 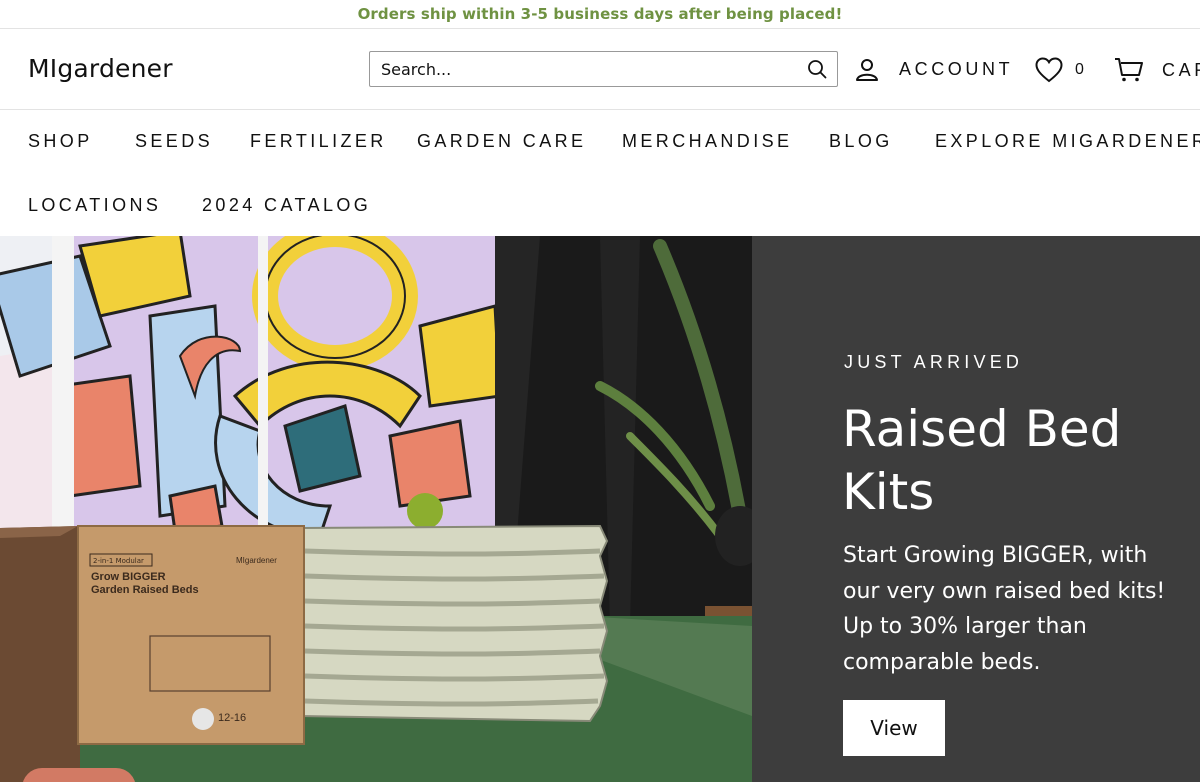 What do you see at coordinates (318, 141) in the screenshot?
I see `nav-item-fertilizer: FERTILIZER` at bounding box center [318, 141].